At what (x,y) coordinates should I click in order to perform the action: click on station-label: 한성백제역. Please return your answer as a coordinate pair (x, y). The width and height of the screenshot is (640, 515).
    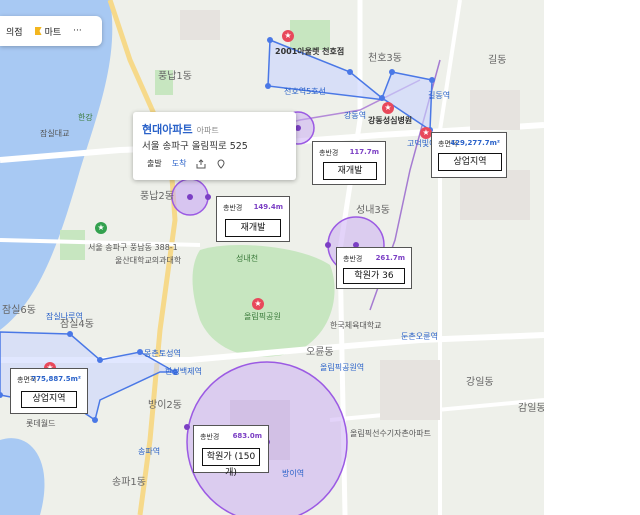
    Looking at the image, I should click on (183, 371).